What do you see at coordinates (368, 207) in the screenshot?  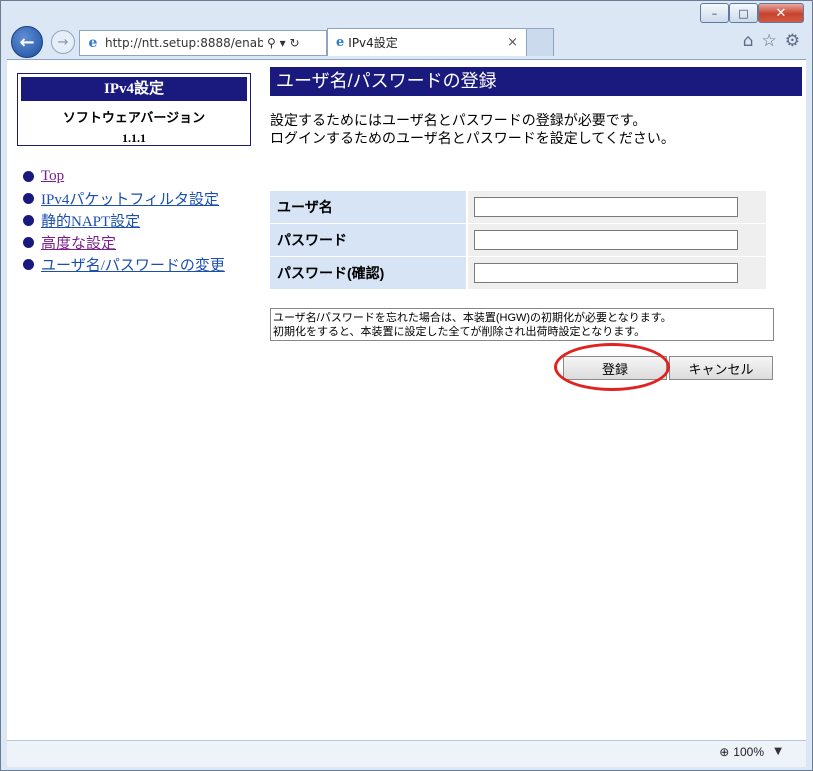 I see `username-label: ユーザ名` at bounding box center [368, 207].